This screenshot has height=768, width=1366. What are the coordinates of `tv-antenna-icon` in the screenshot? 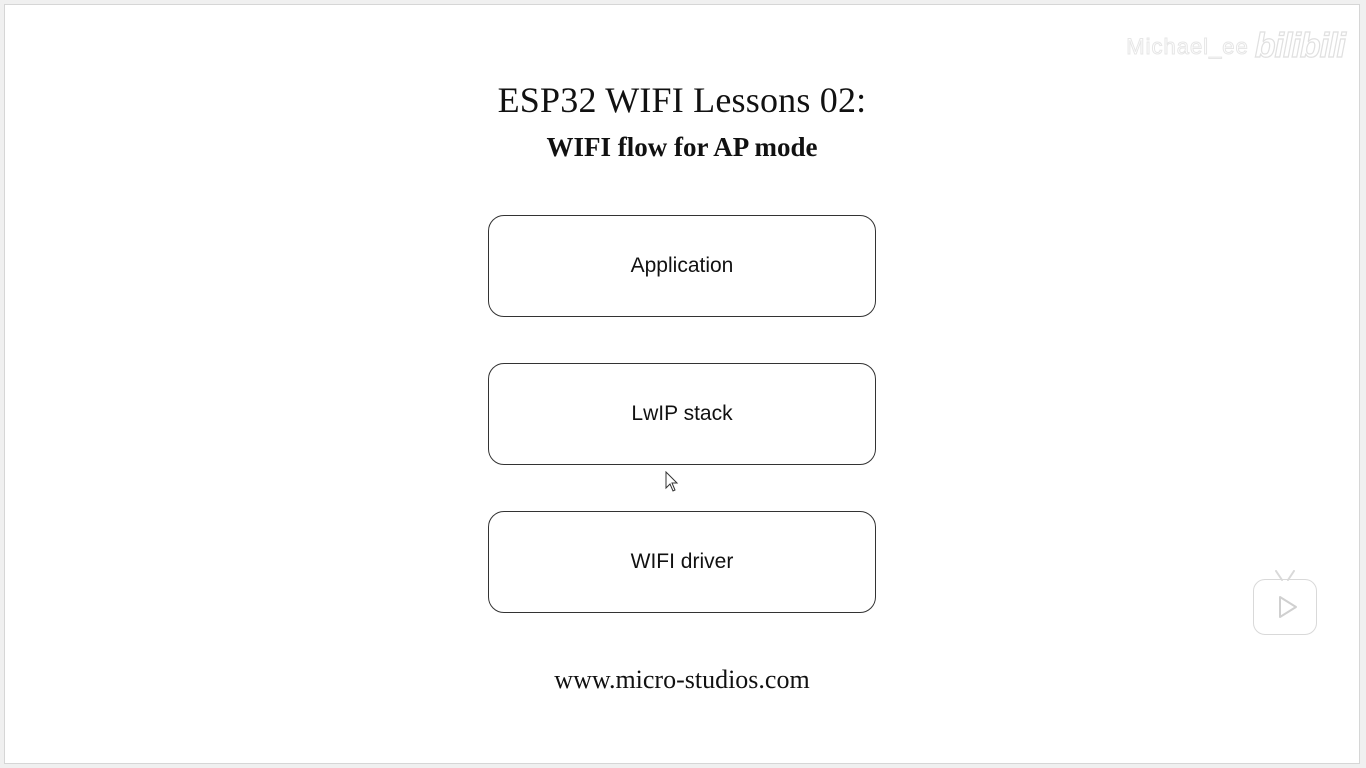 It's located at (1285, 576).